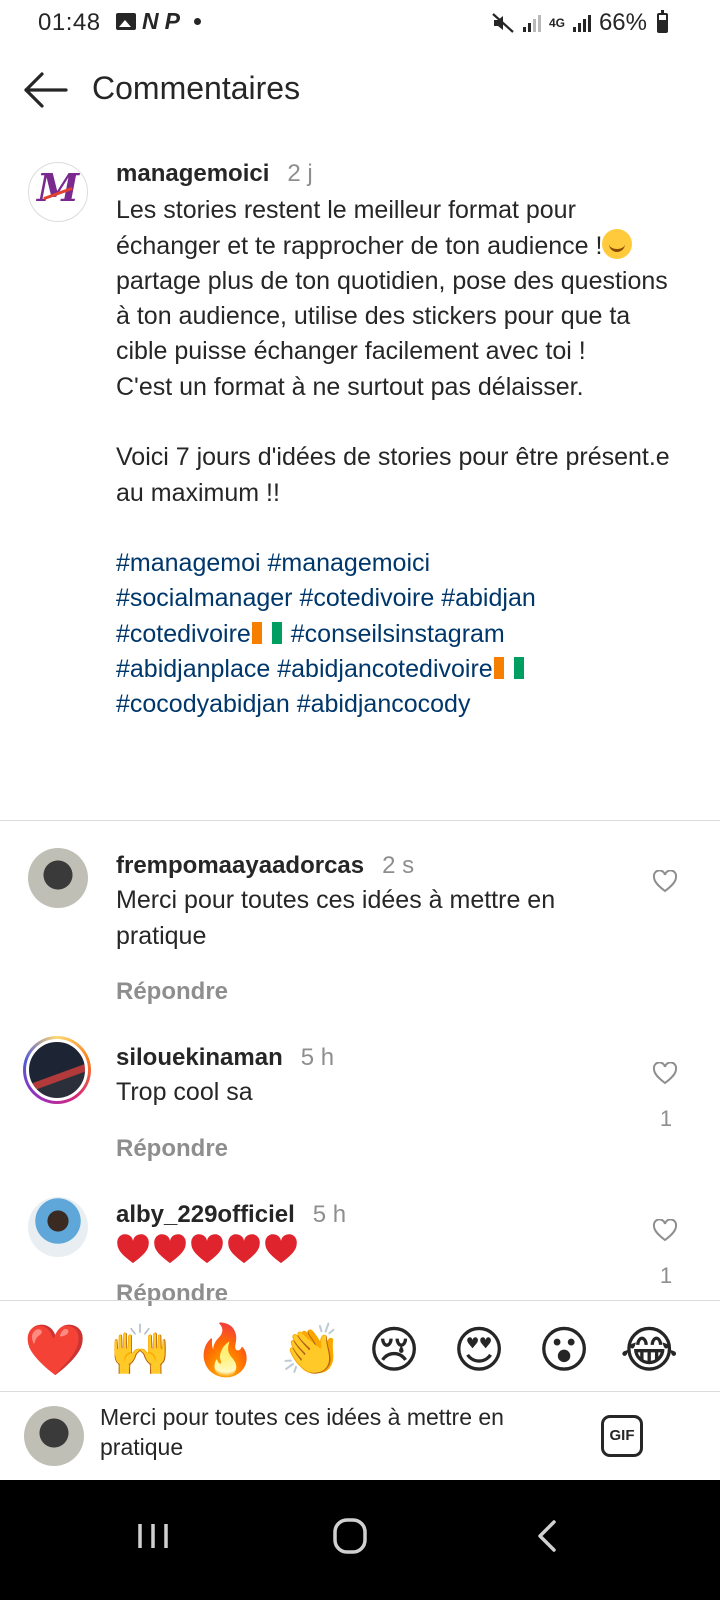 This screenshot has height=1600, width=720. Describe the element at coordinates (54, 1436) in the screenshot. I see `my-avatar` at that location.